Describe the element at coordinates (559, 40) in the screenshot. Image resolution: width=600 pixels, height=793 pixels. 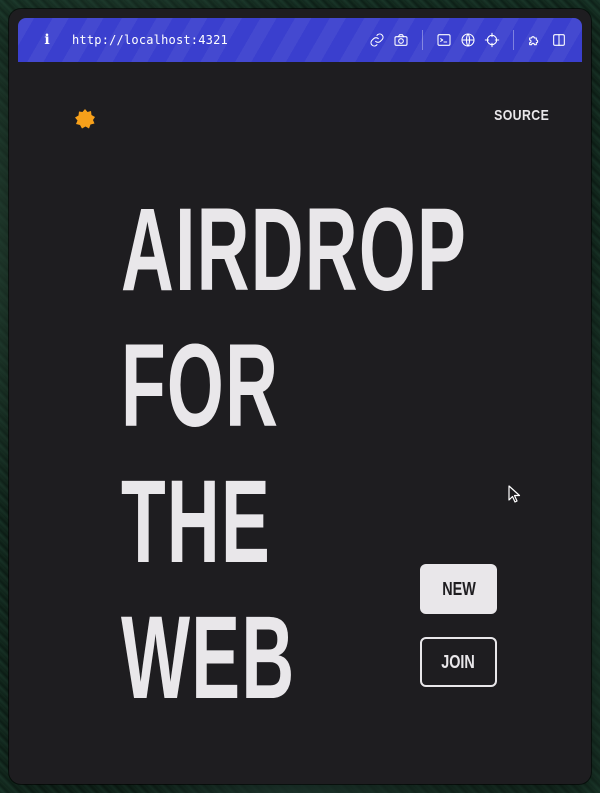
I see `sidebar-icon` at that location.